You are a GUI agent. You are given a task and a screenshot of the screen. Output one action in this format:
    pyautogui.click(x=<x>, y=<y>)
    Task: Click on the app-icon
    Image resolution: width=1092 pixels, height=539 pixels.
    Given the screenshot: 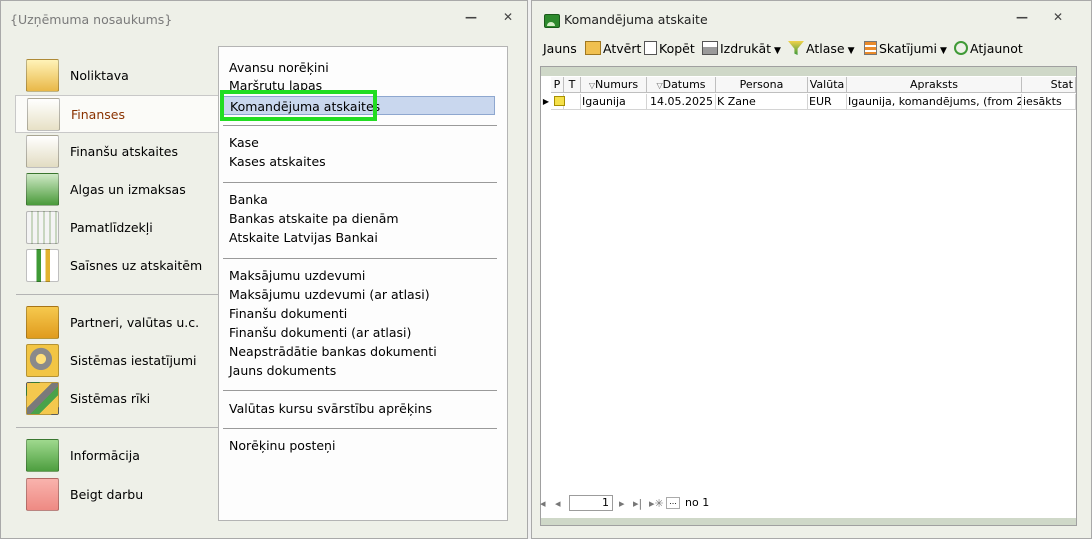 What is the action you would take?
    pyautogui.click(x=552, y=21)
    